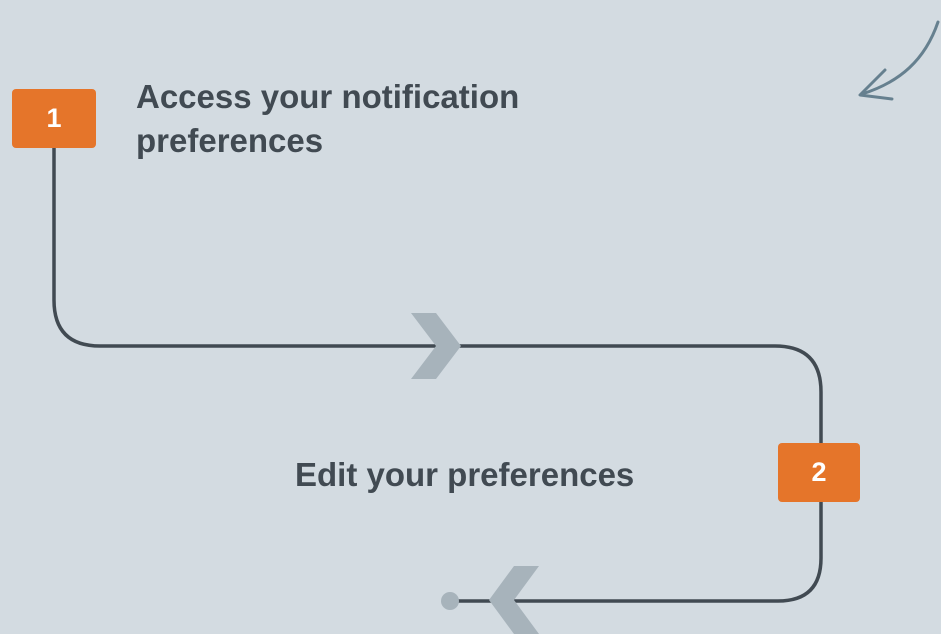 The image size is (941, 634). I want to click on step-1-number: 1, so click(54, 118).